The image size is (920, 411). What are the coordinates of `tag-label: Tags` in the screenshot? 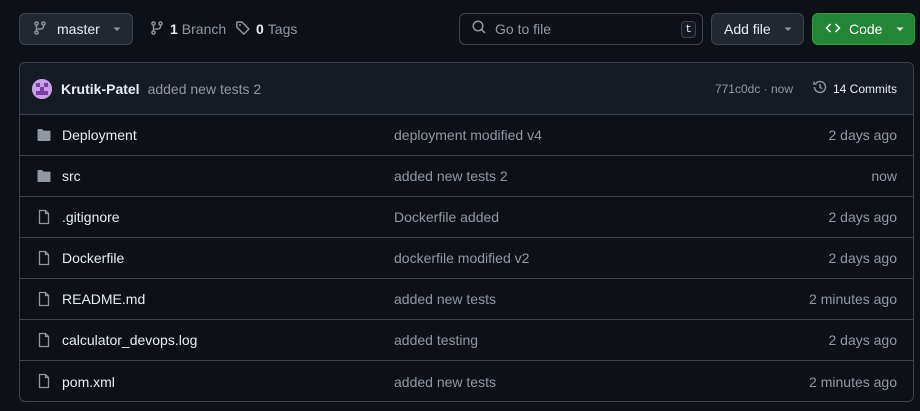 It's located at (282, 29).